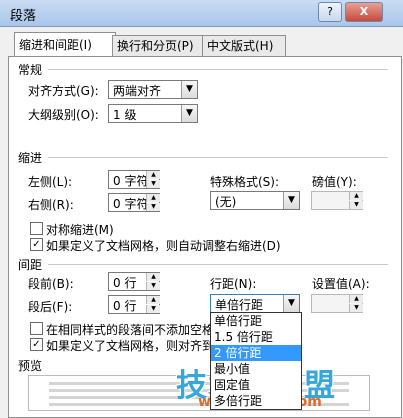  I want to click on title-bar, so click(201, 13).